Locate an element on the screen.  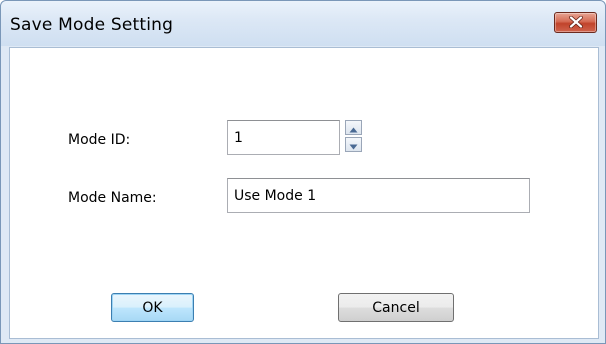
mode-id-spin-down is located at coordinates (353, 144).